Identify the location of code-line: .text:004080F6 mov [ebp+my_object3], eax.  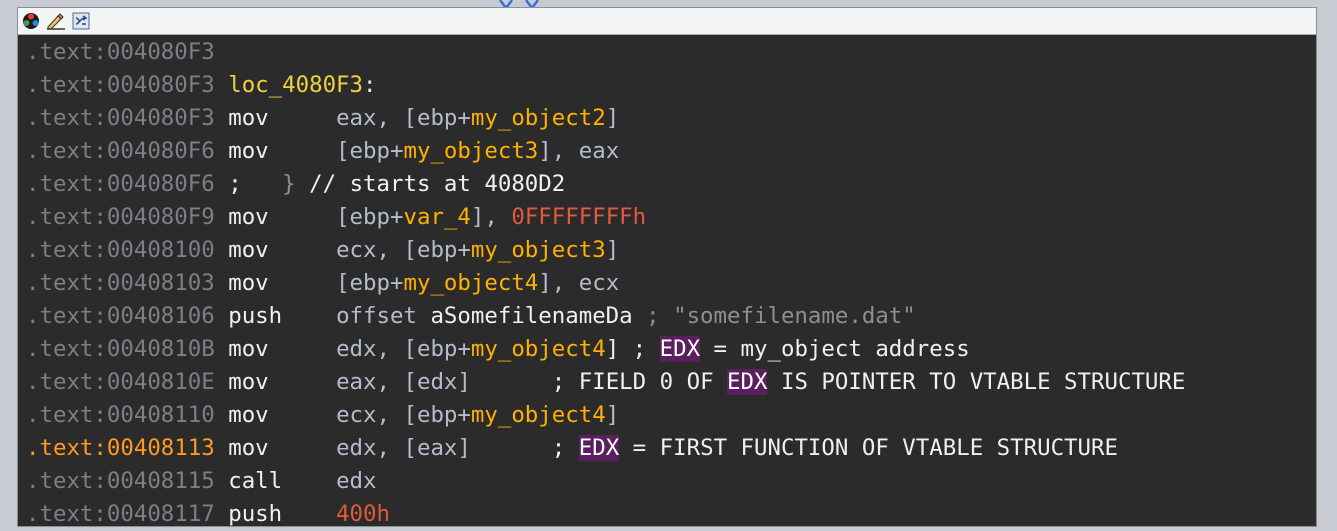
(667, 151).